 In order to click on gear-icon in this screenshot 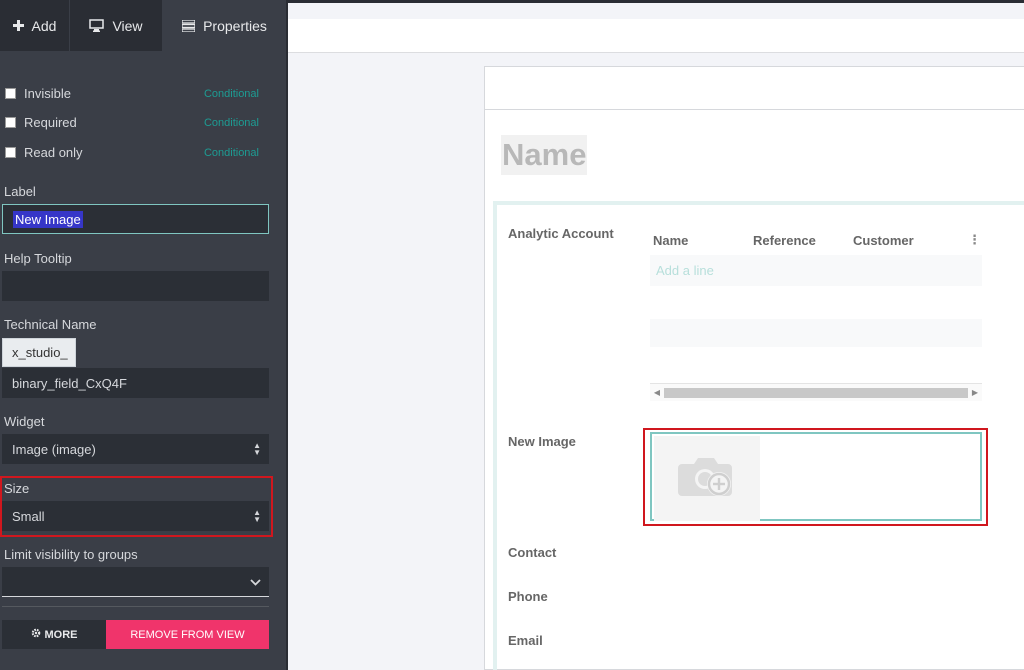, I will do `click(36, 634)`.